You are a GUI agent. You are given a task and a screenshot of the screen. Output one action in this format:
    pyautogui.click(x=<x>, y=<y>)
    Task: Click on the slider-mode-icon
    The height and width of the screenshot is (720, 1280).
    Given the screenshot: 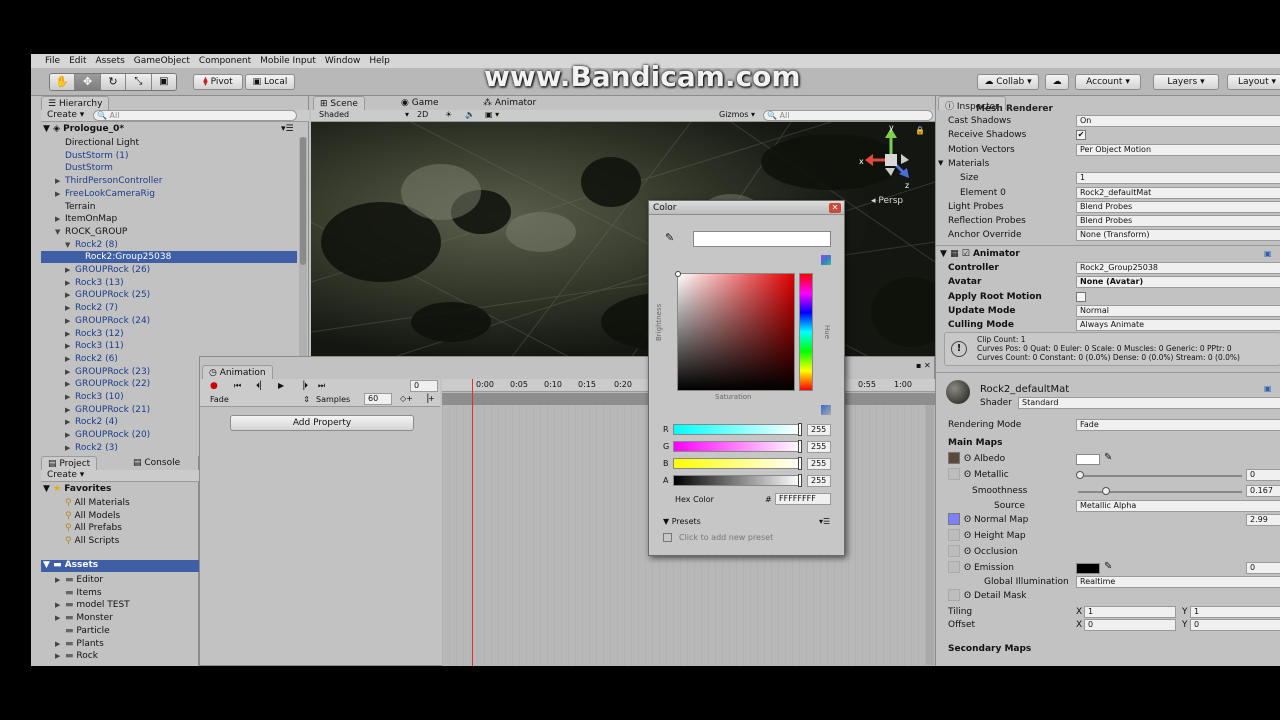 What is the action you would take?
    pyautogui.click(x=826, y=410)
    